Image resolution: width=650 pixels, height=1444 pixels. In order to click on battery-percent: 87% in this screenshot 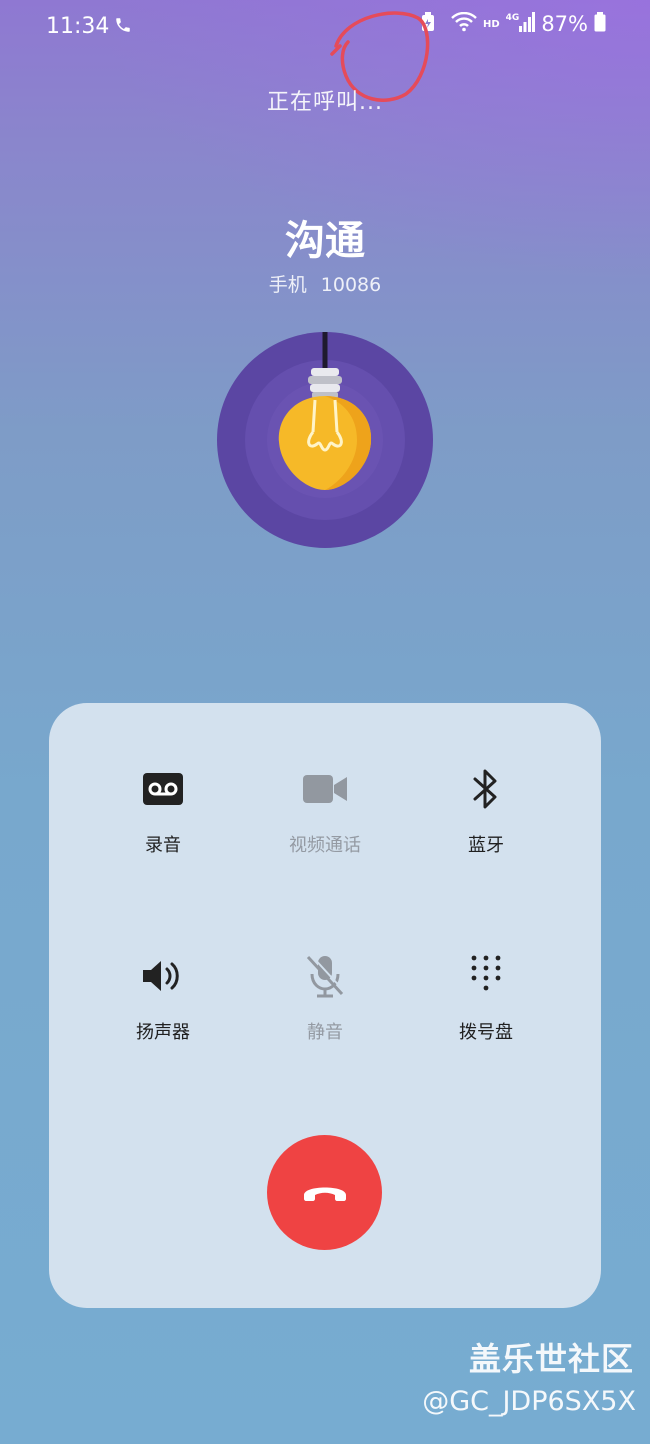, I will do `click(564, 24)`.